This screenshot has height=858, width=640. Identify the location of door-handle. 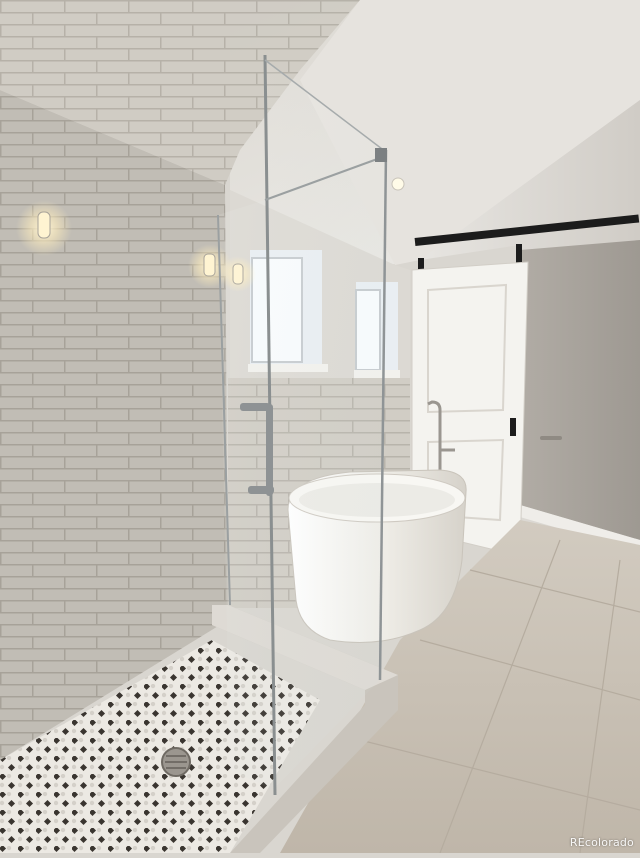
(551, 438).